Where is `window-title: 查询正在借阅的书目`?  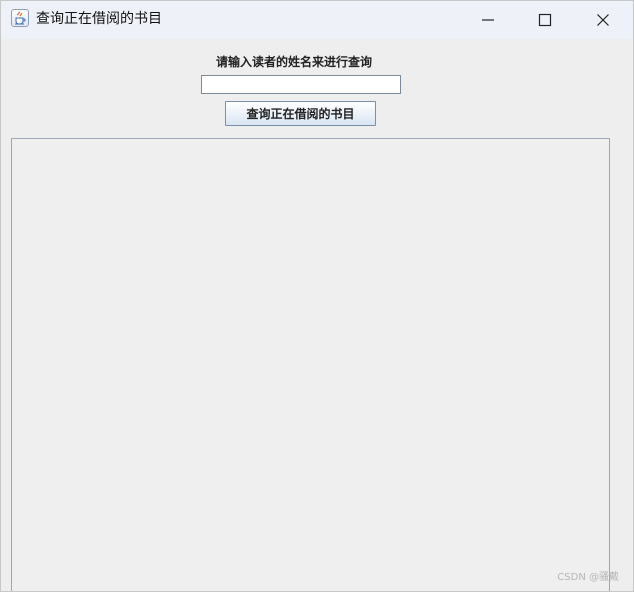 window-title: 查询正在借阅的书目 is located at coordinates (99, 19).